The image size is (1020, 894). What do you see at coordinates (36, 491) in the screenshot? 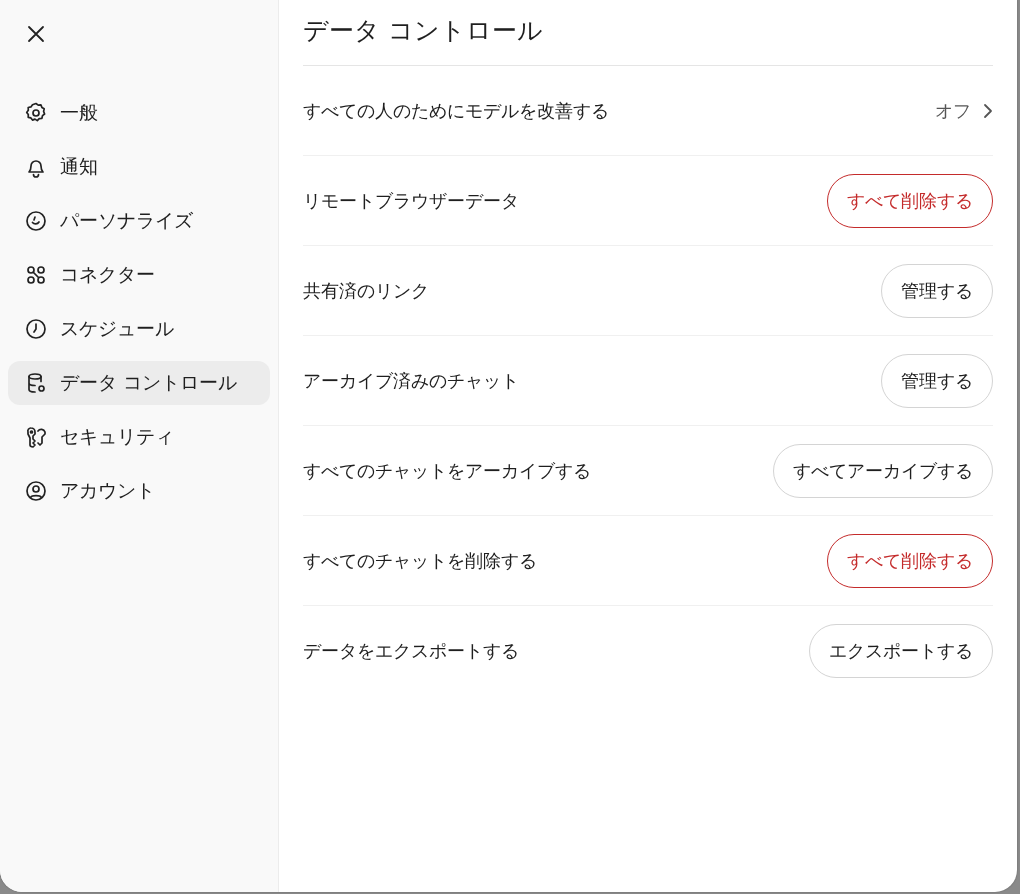
I see `user-icon` at bounding box center [36, 491].